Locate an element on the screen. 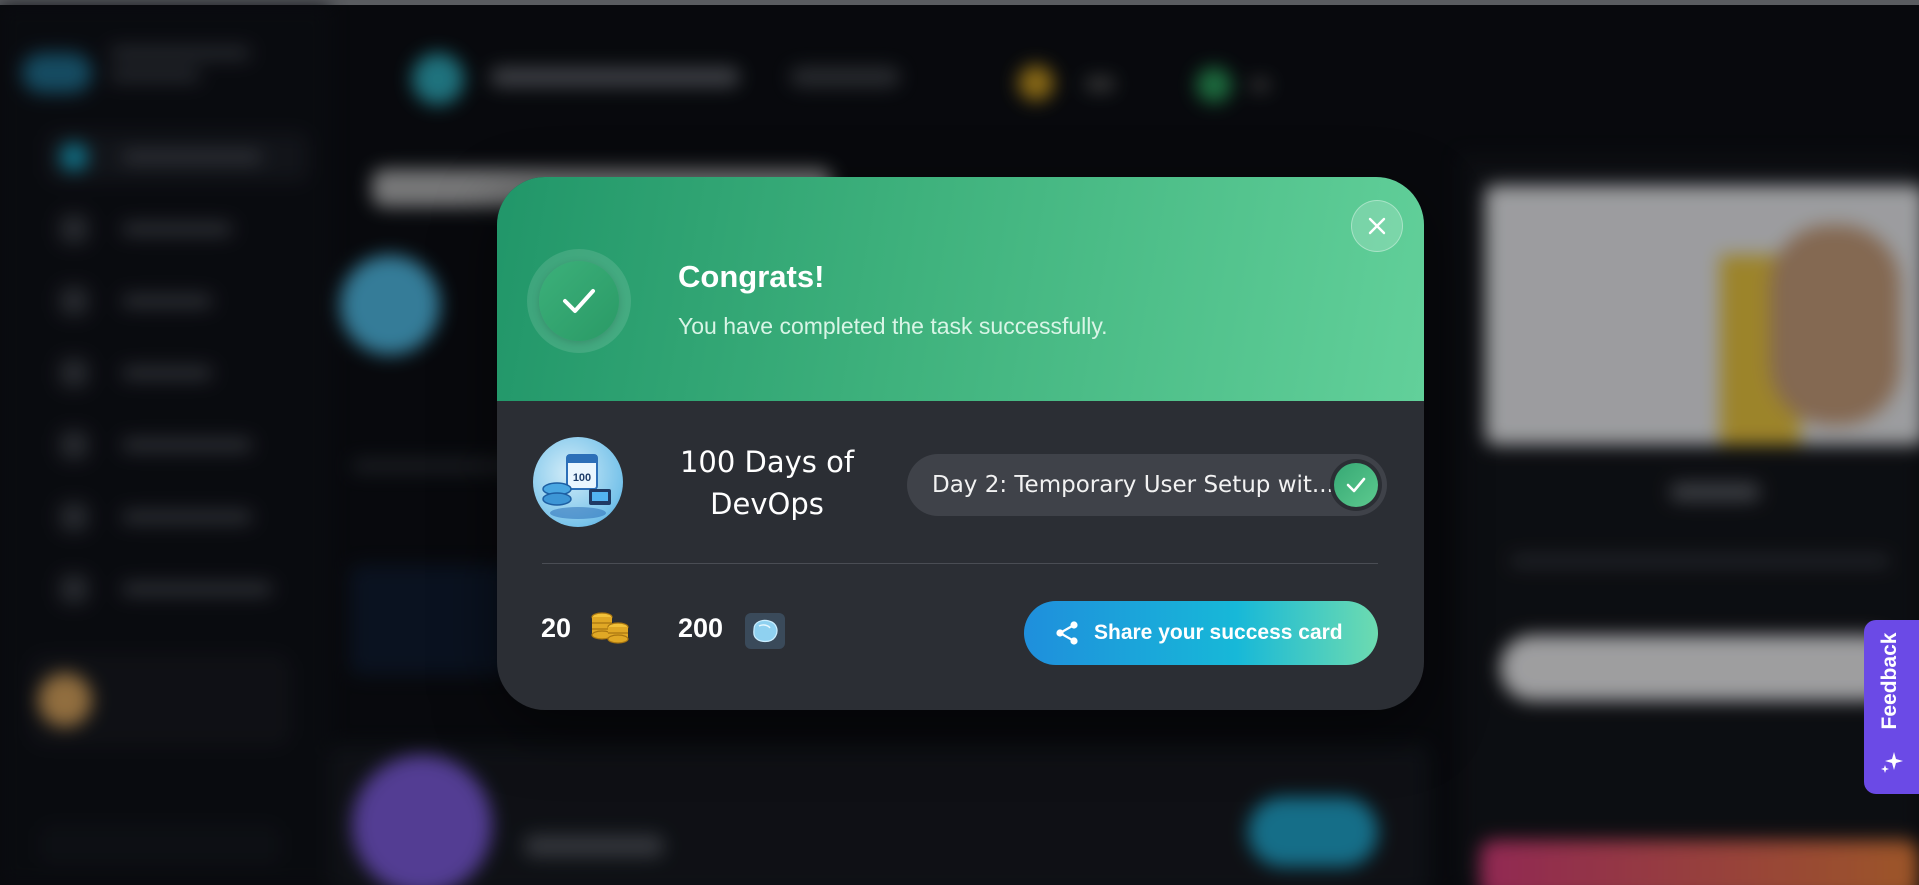  task-complete-badge is located at coordinates (1356, 485).